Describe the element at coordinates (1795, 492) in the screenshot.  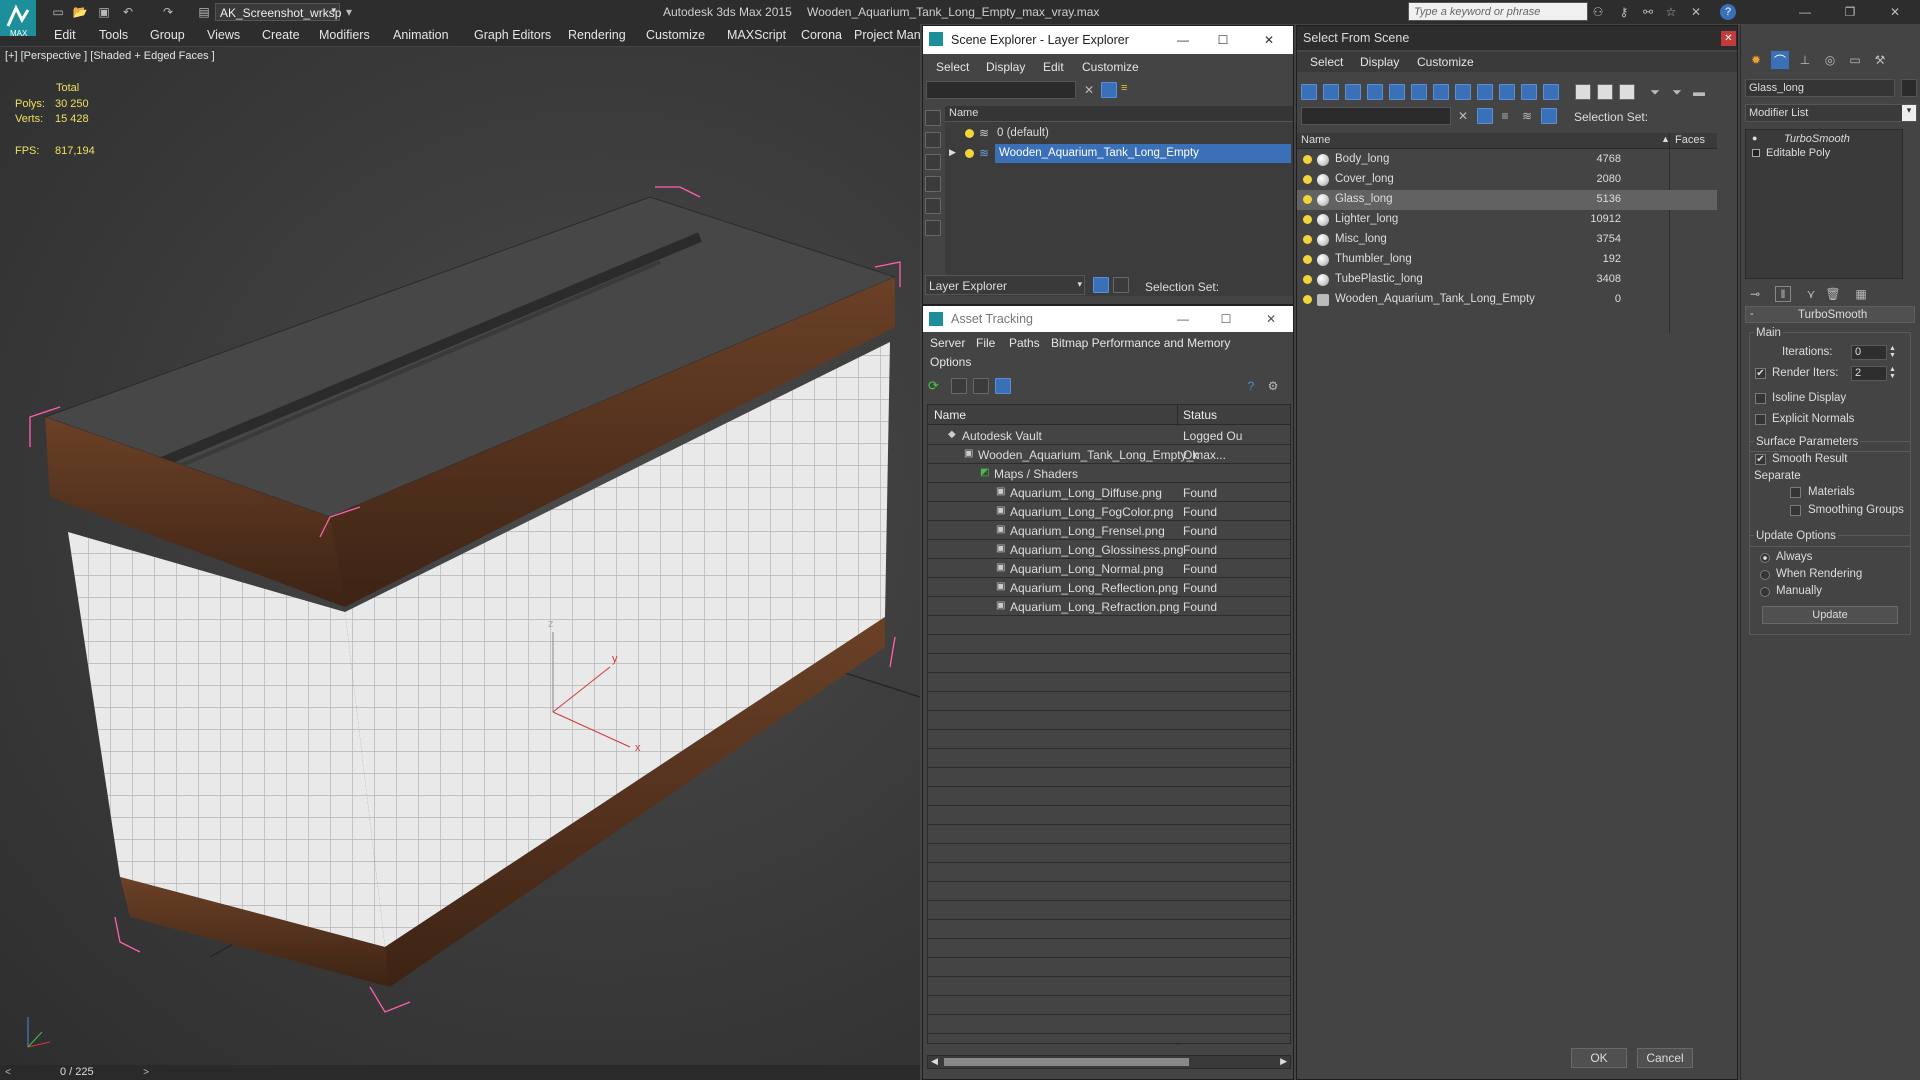
I see `materials-checkbox` at that location.